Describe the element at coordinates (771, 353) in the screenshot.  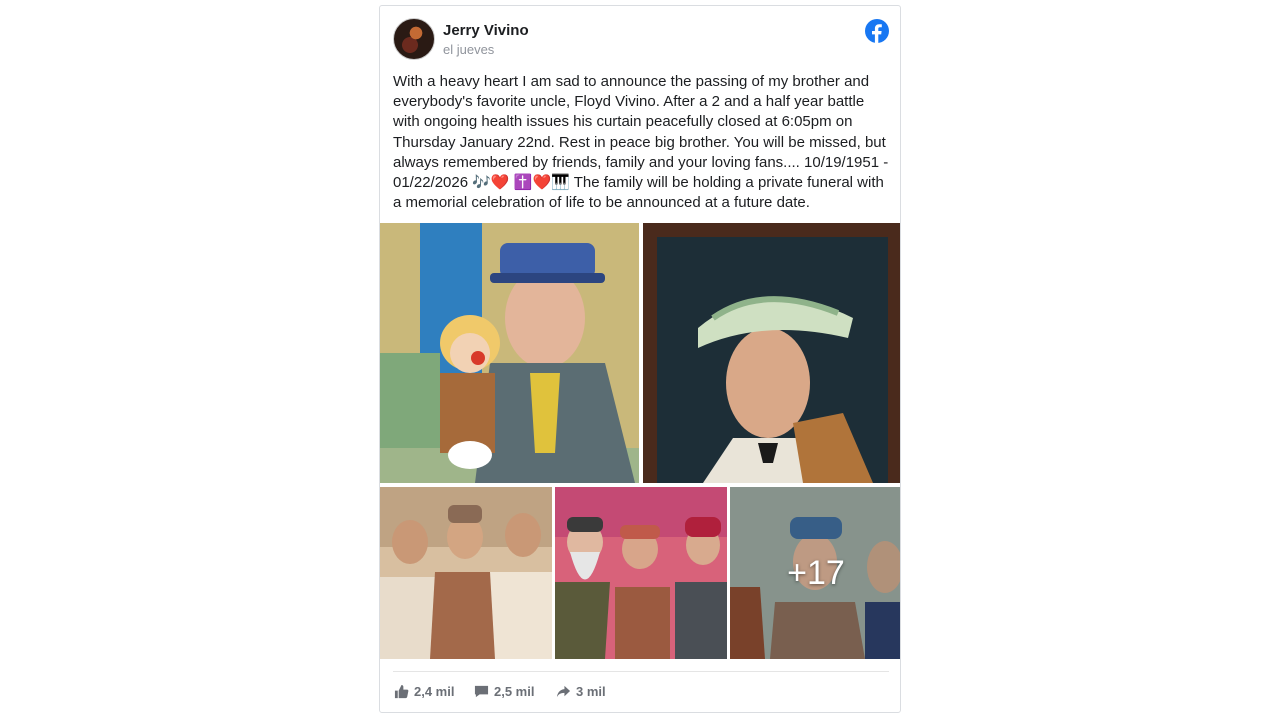
I see `photo-portrait-painting` at that location.